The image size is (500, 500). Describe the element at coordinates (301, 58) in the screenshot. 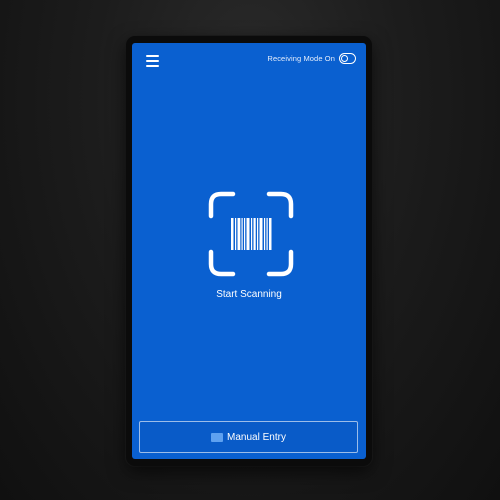

I see `receiving-mode-label: Receiving Mode On` at that location.